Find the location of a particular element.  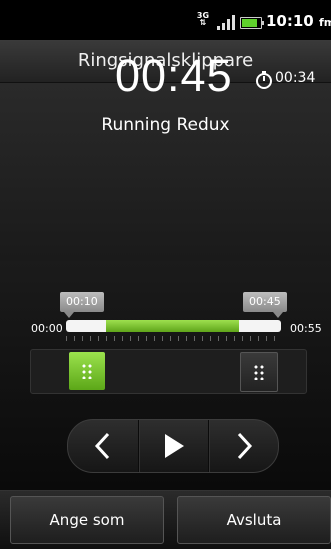

min-time-label: 00:00 is located at coordinates (47, 328).